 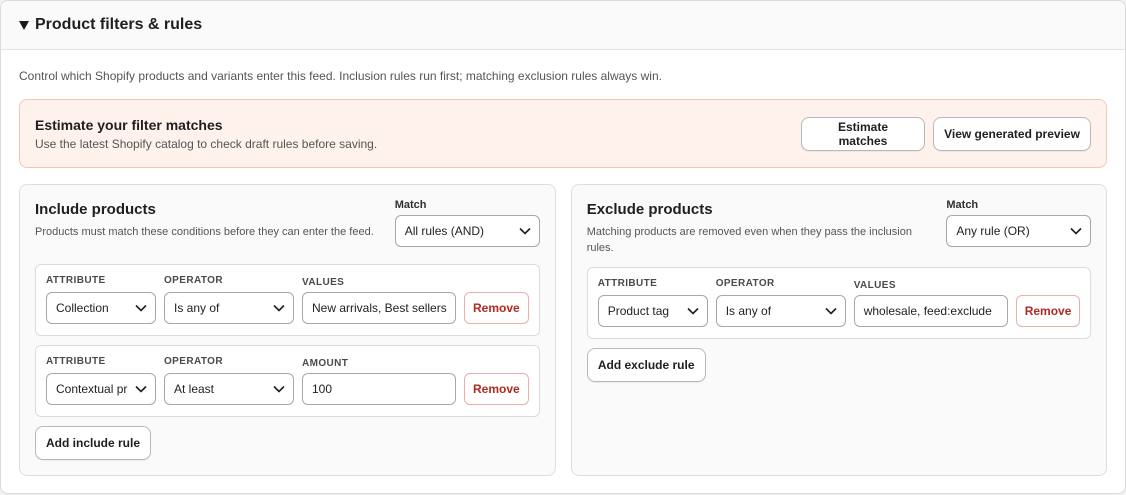 What do you see at coordinates (95, 209) in the screenshot?
I see `include-title: Include products` at bounding box center [95, 209].